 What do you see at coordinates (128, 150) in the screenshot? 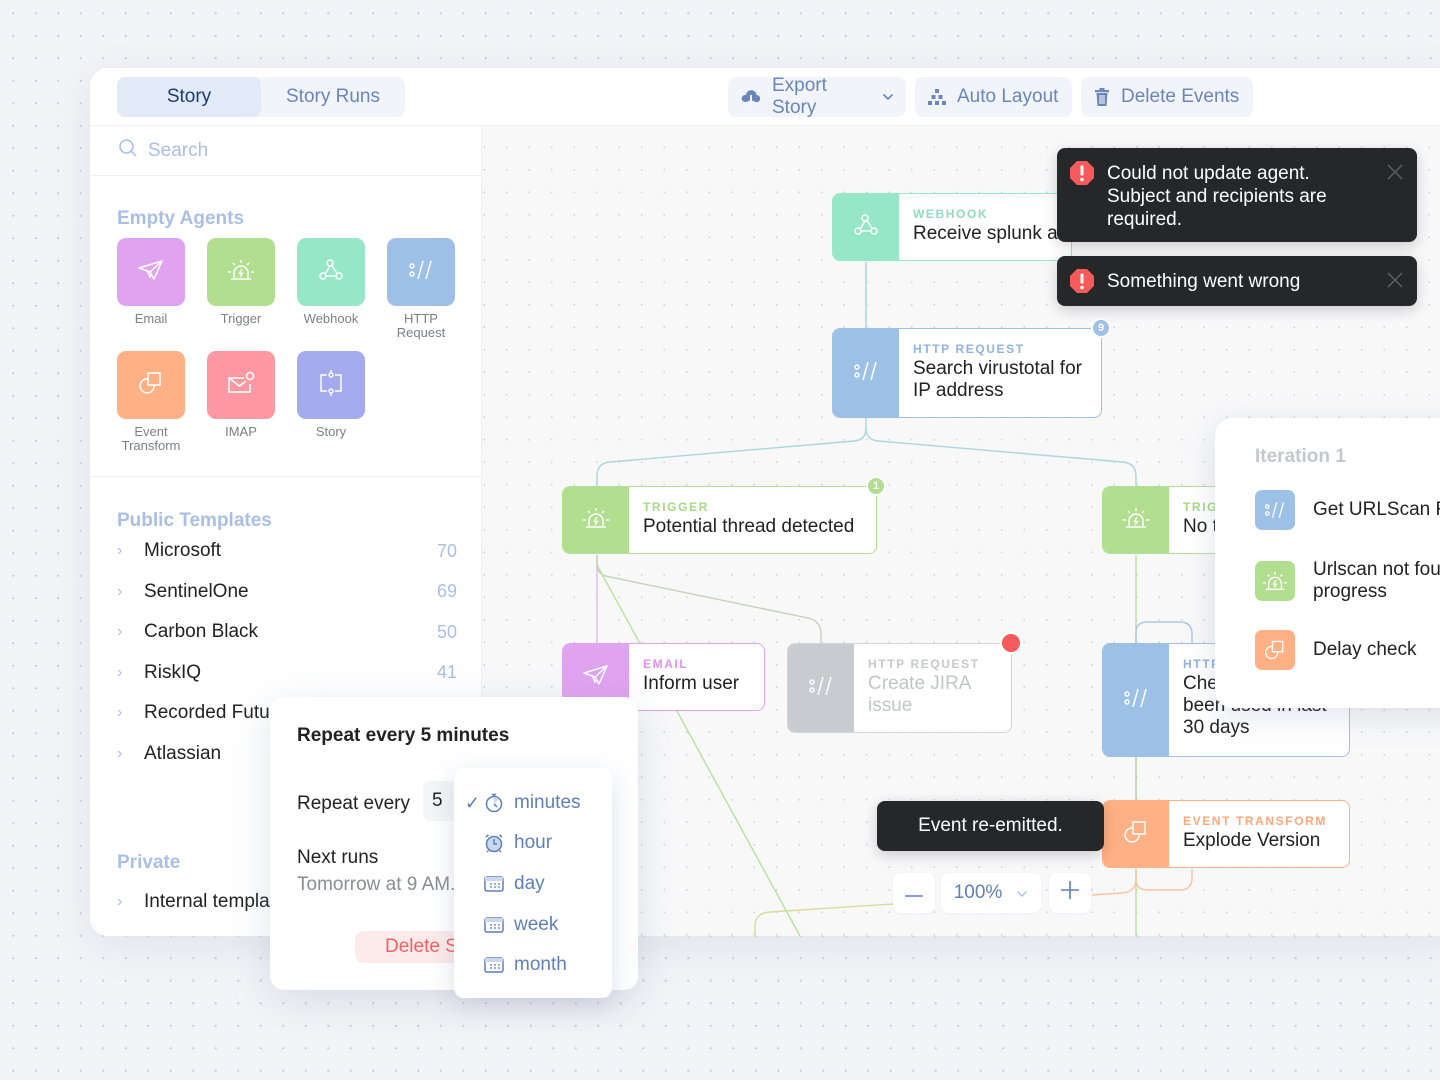
I see `search-icon` at bounding box center [128, 150].